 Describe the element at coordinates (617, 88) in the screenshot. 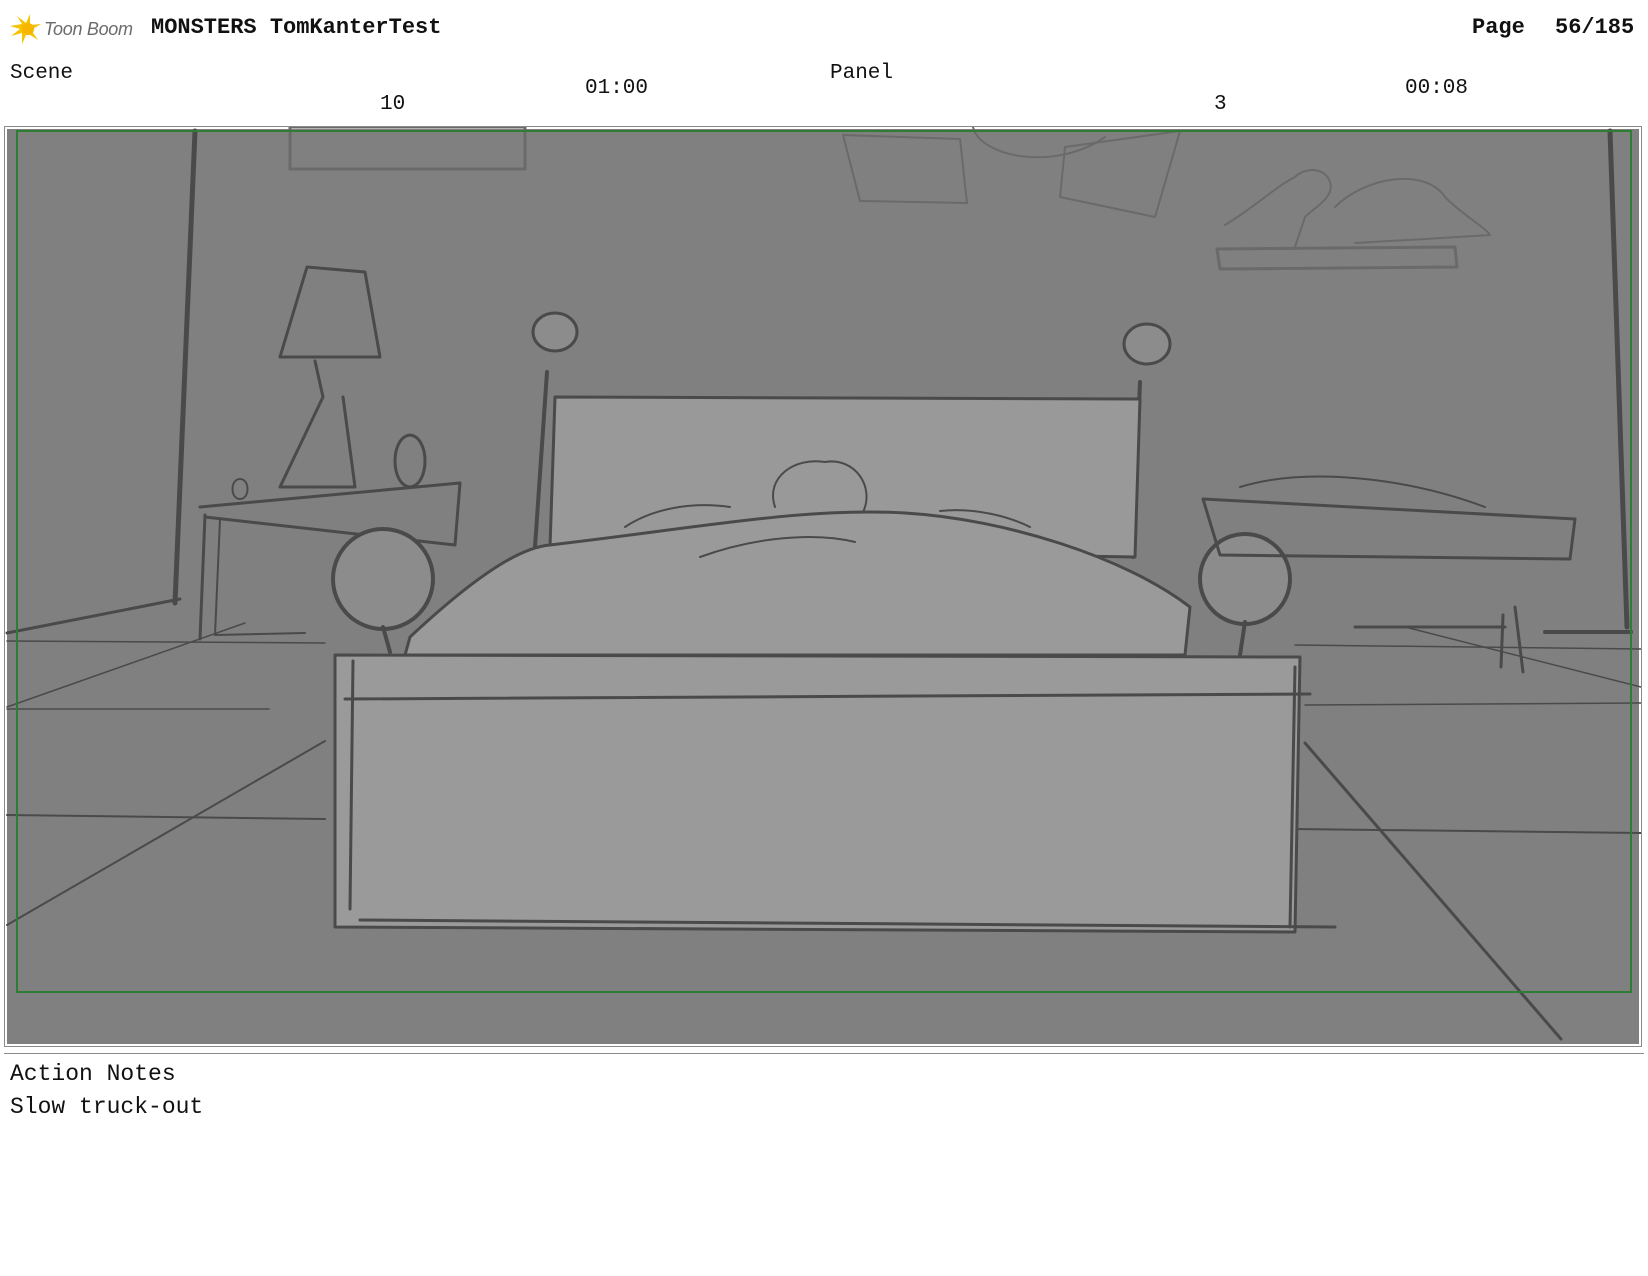

I see `scene-duration: 01:00` at that location.